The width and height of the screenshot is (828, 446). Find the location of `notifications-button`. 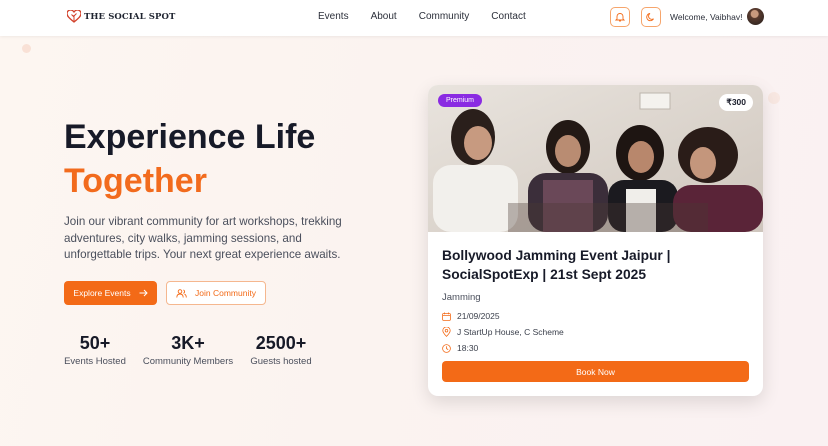

notifications-button is located at coordinates (620, 17).